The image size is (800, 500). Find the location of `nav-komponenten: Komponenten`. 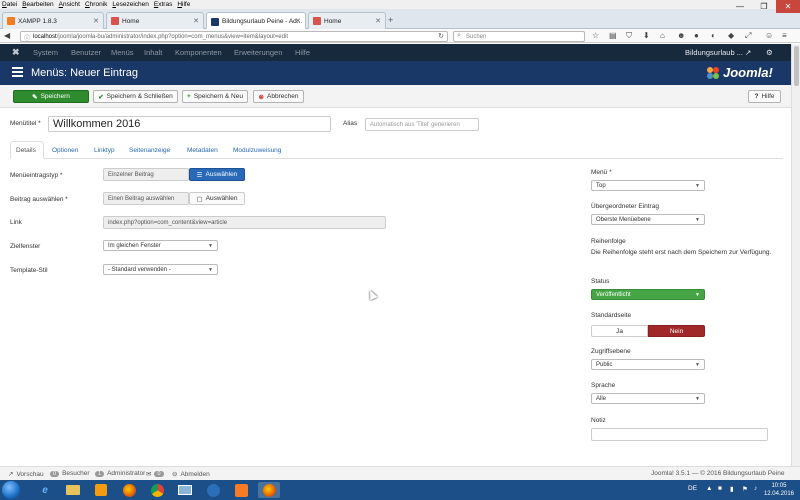

nav-komponenten: Komponenten is located at coordinates (198, 52).